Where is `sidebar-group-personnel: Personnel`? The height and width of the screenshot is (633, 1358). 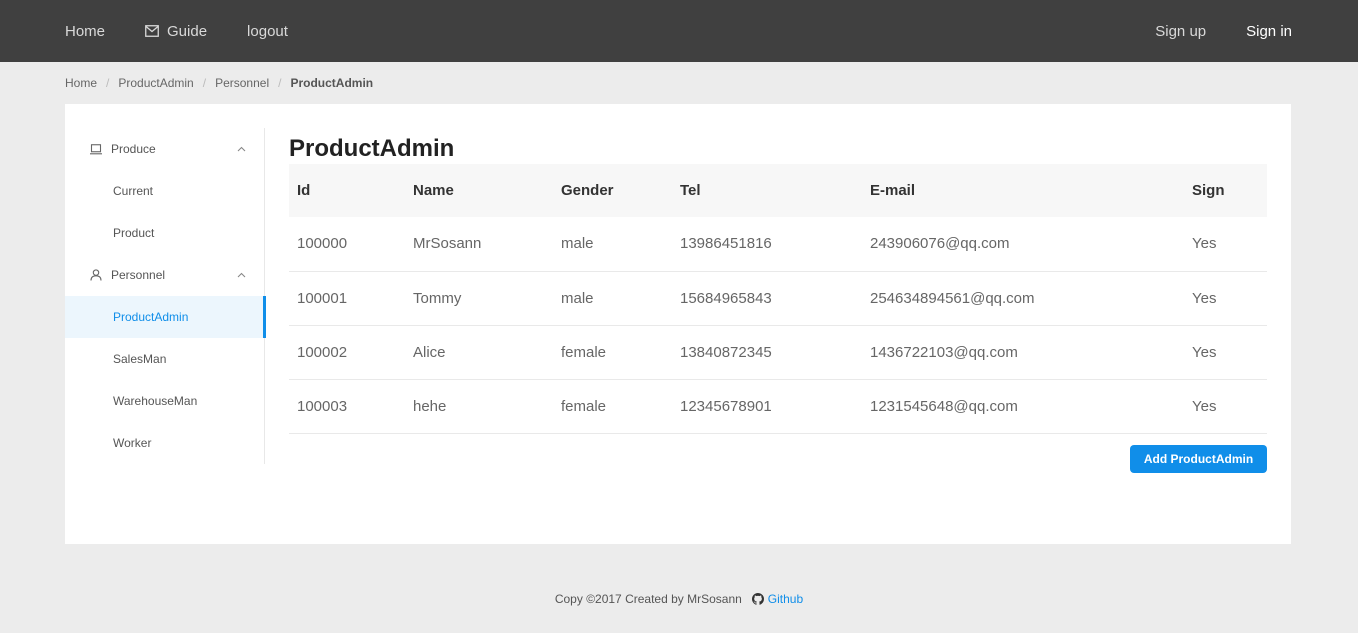 sidebar-group-personnel: Personnel is located at coordinates (164, 275).